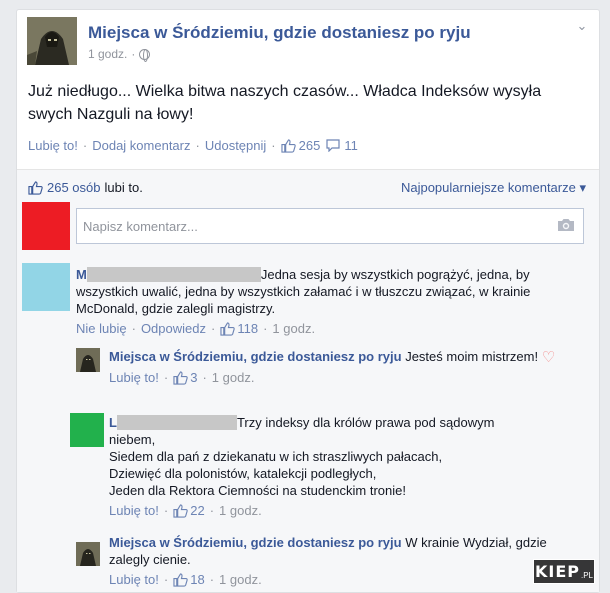  What do you see at coordinates (197, 579) in the screenshot?
I see `reply-like-count: 18` at bounding box center [197, 579].